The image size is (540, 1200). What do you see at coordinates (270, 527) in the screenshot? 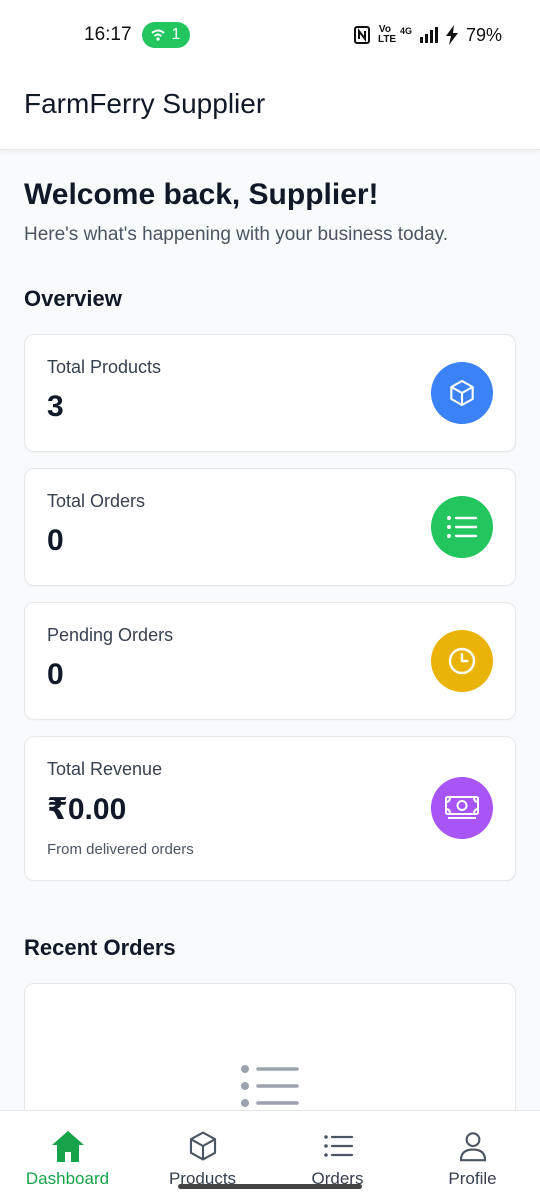
I see `stat-card-total-orders: Total Orders 0` at bounding box center [270, 527].